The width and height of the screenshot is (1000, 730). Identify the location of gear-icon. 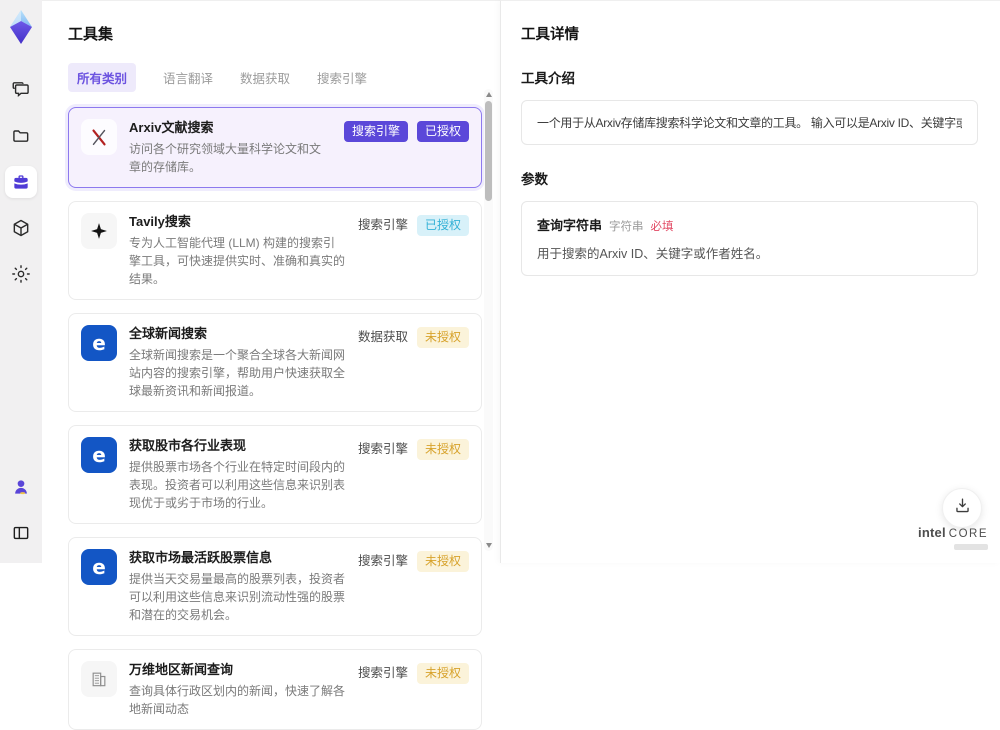
(21, 274).